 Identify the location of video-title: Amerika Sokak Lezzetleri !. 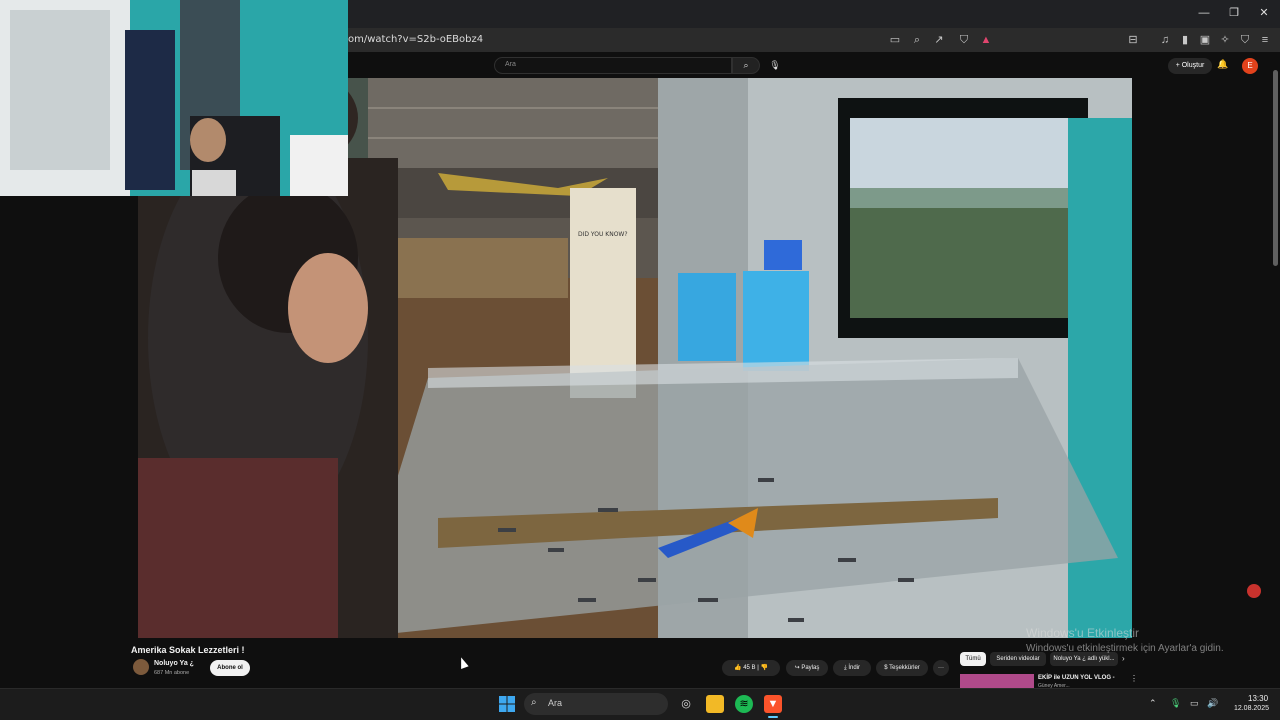
(188, 650).